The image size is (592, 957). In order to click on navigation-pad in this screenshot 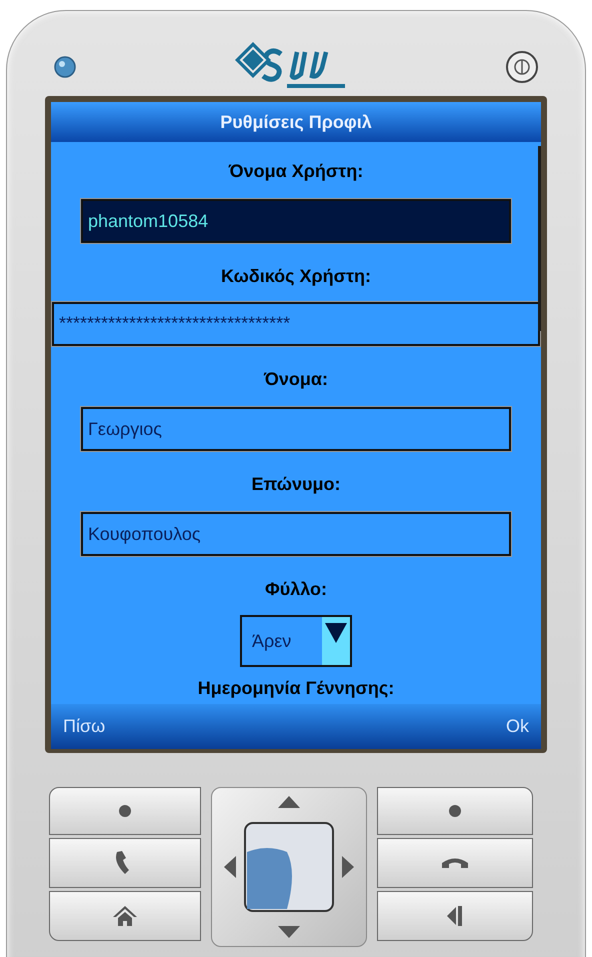, I will do `click(289, 867)`.